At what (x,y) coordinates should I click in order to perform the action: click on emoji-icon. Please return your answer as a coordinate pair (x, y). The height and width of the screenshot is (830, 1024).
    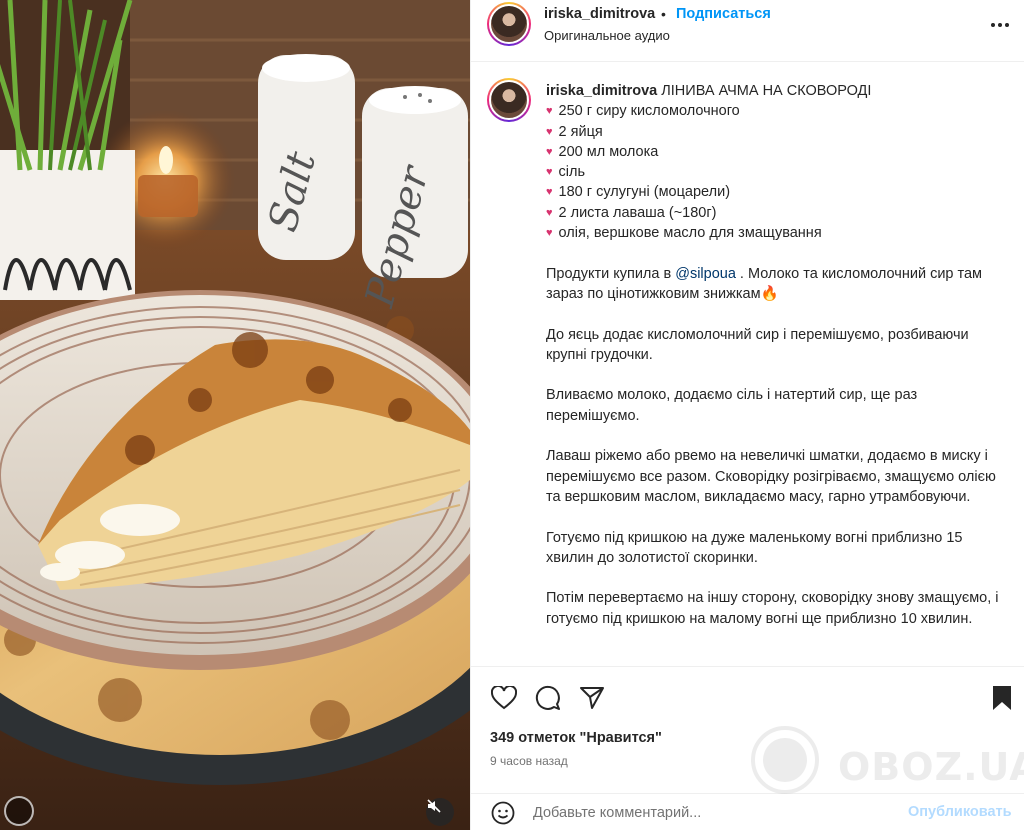
    Looking at the image, I should click on (503, 813).